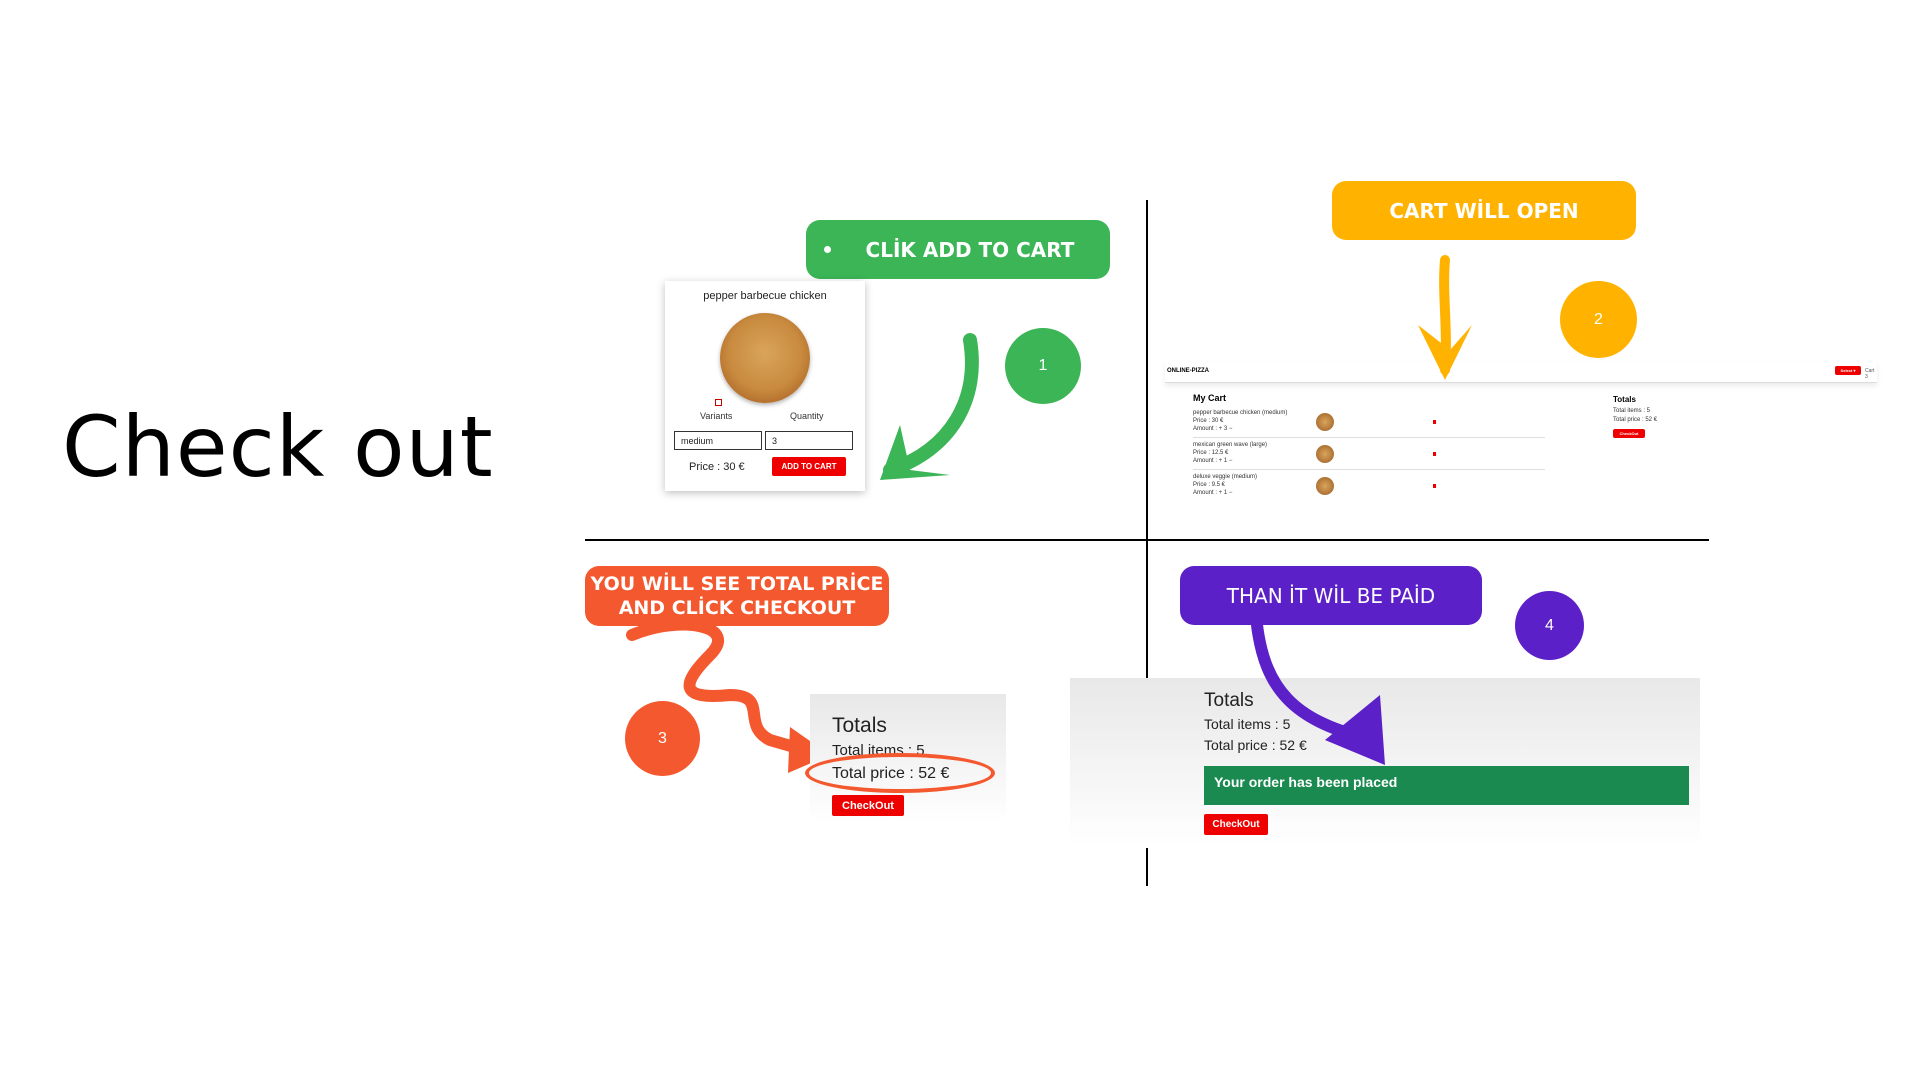  What do you see at coordinates (1331, 595) in the screenshot?
I see `step4-callout: THAN İT WİL BE PAİD` at bounding box center [1331, 595].